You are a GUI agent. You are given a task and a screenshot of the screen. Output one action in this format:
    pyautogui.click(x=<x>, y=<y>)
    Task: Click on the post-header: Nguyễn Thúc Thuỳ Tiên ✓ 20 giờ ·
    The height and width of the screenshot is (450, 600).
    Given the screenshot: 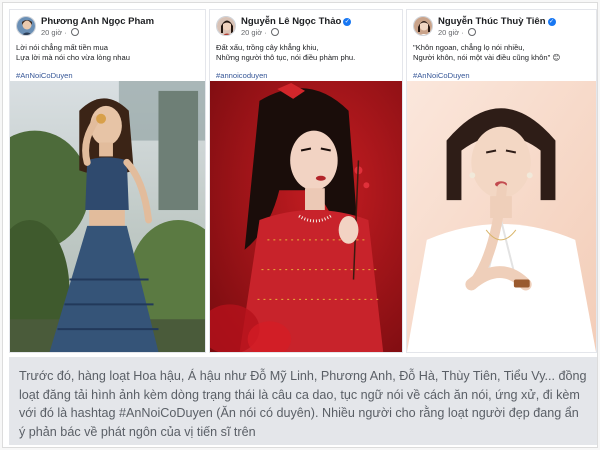 What is the action you would take?
    pyautogui.click(x=502, y=27)
    